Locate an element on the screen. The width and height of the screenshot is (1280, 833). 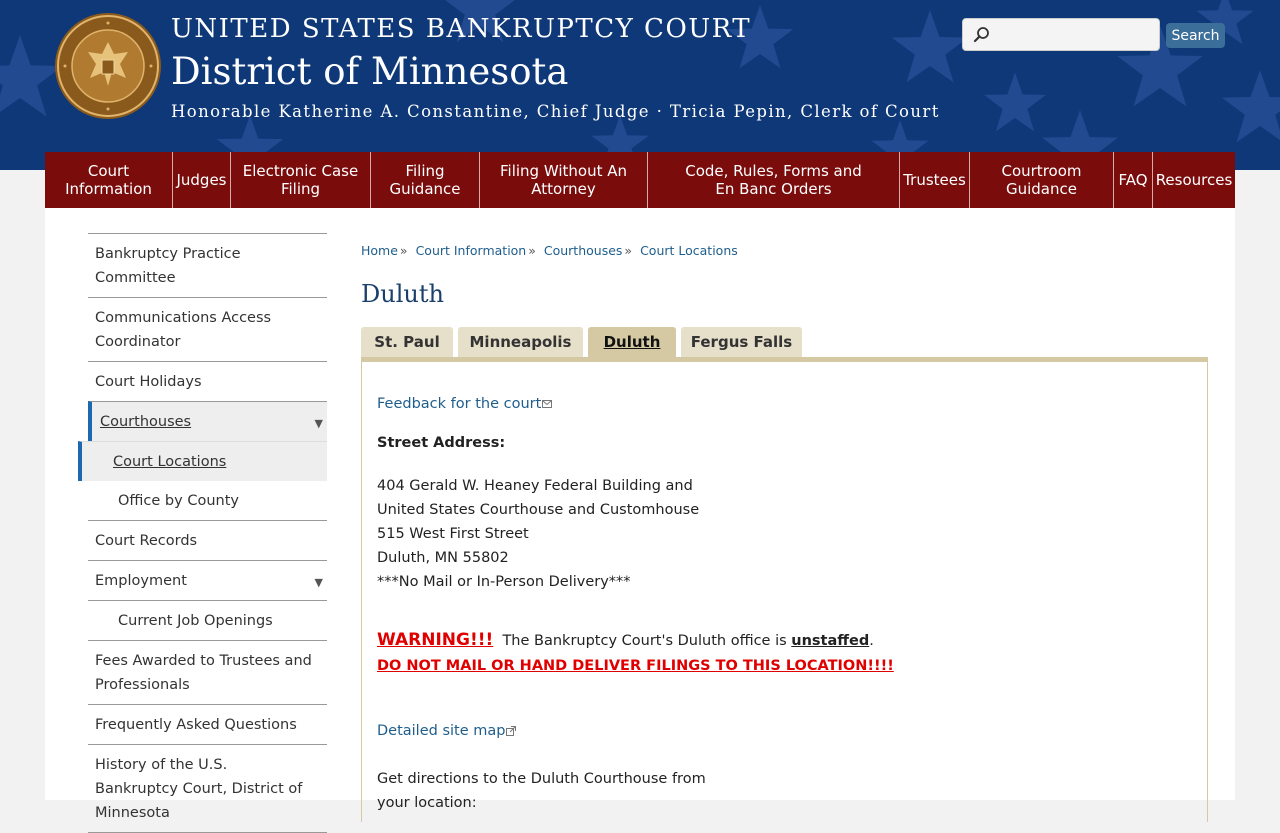
nav-item-electronic-case-filing: Electronic Case Filing is located at coordinates (301, 180).